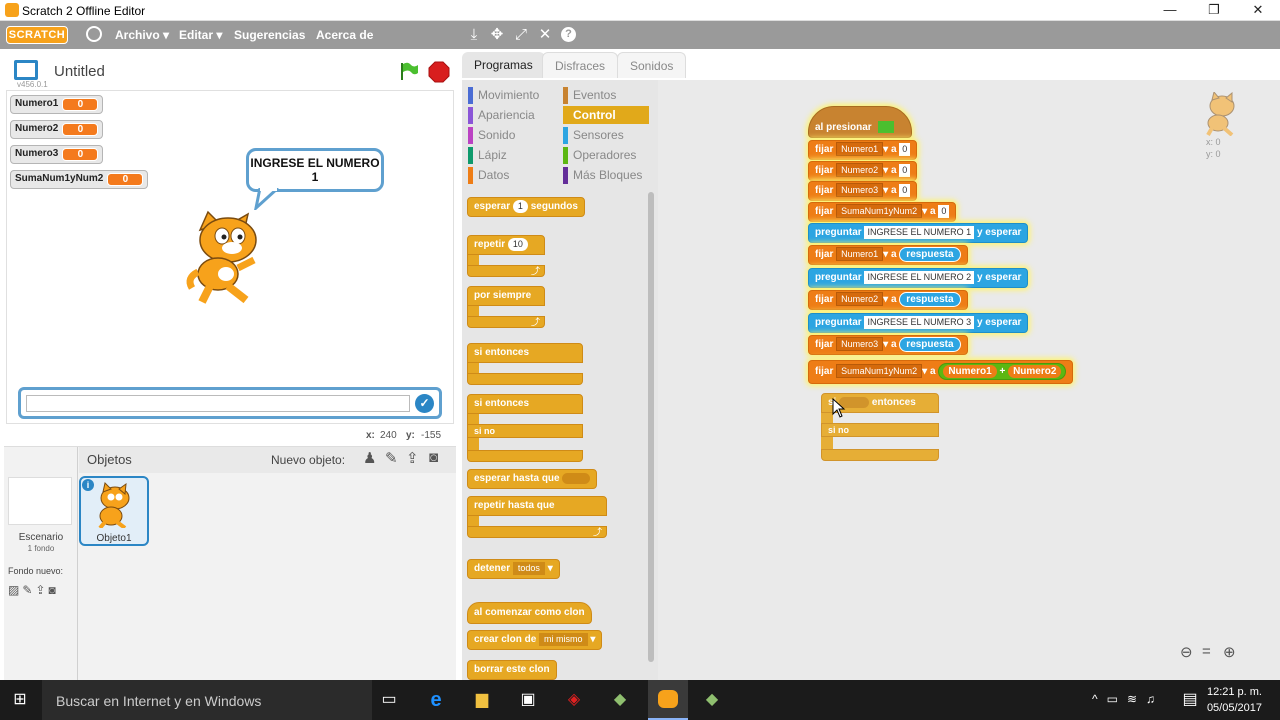  I want to click on green-flag-icon, so click(409, 71).